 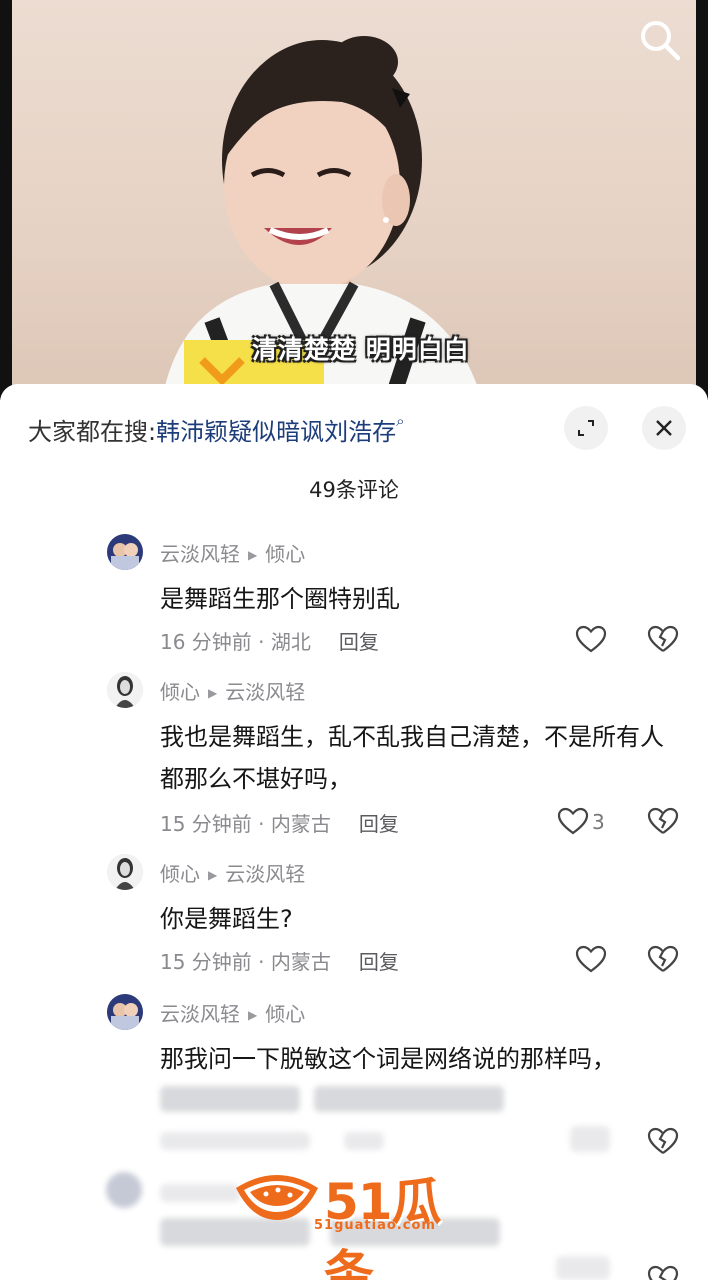 What do you see at coordinates (235, 642) in the screenshot?
I see `comment-time-location: 16 分钟前 · 湖北` at bounding box center [235, 642].